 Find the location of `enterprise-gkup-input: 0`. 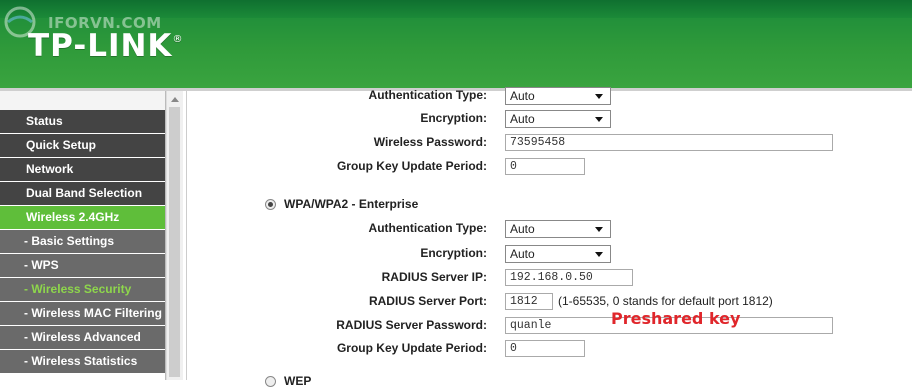

enterprise-gkup-input: 0 is located at coordinates (545, 348).